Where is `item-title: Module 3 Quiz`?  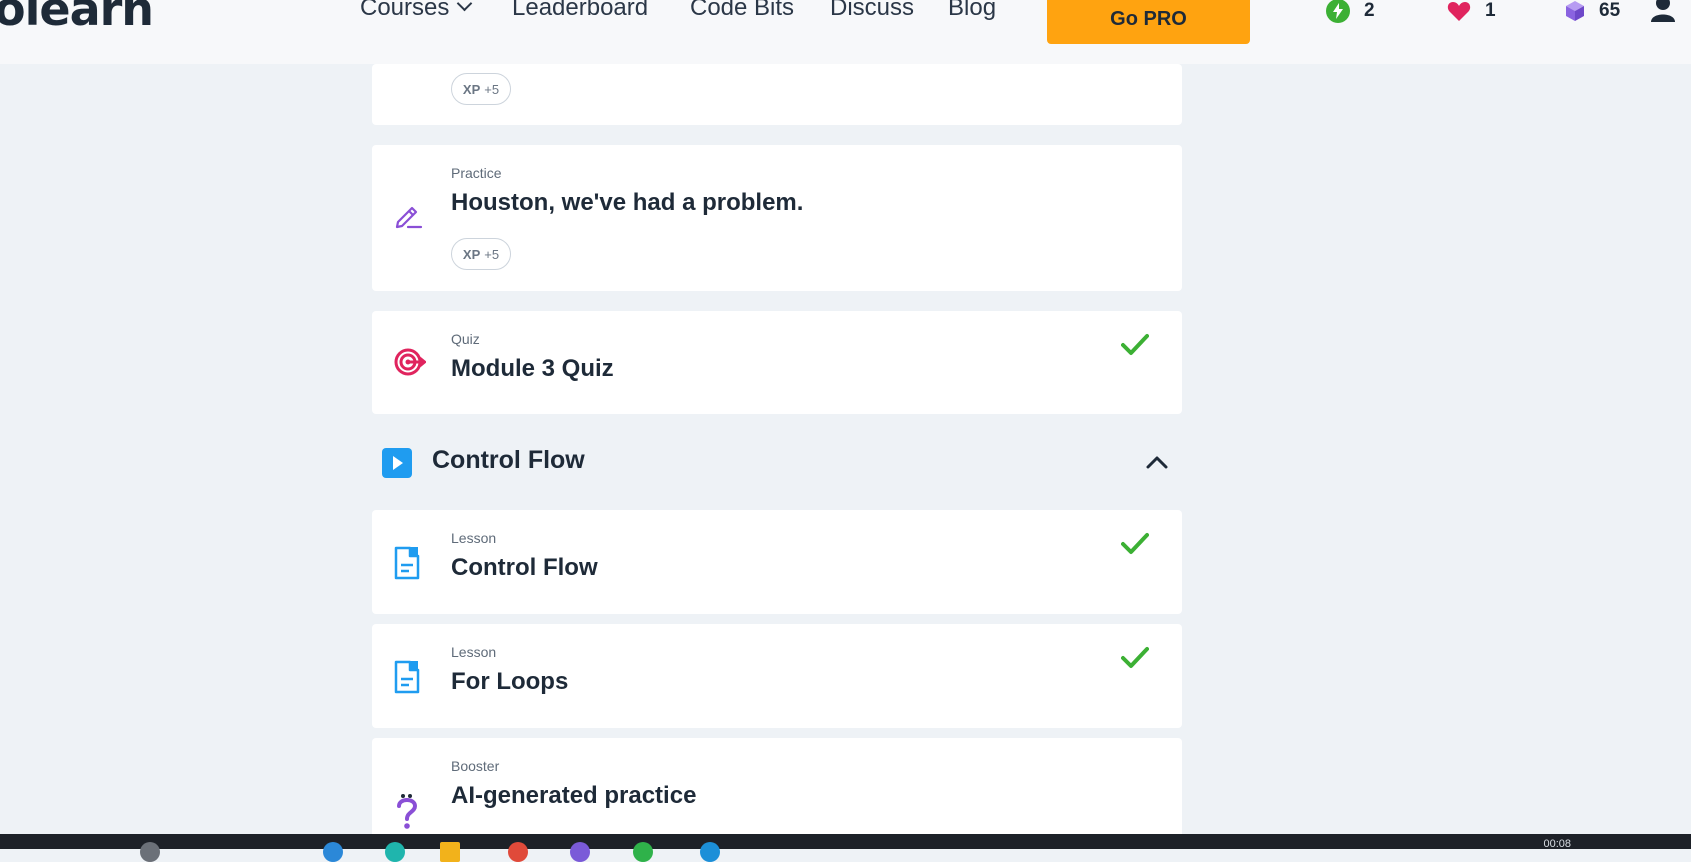
item-title: Module 3 Quiz is located at coordinates (532, 368).